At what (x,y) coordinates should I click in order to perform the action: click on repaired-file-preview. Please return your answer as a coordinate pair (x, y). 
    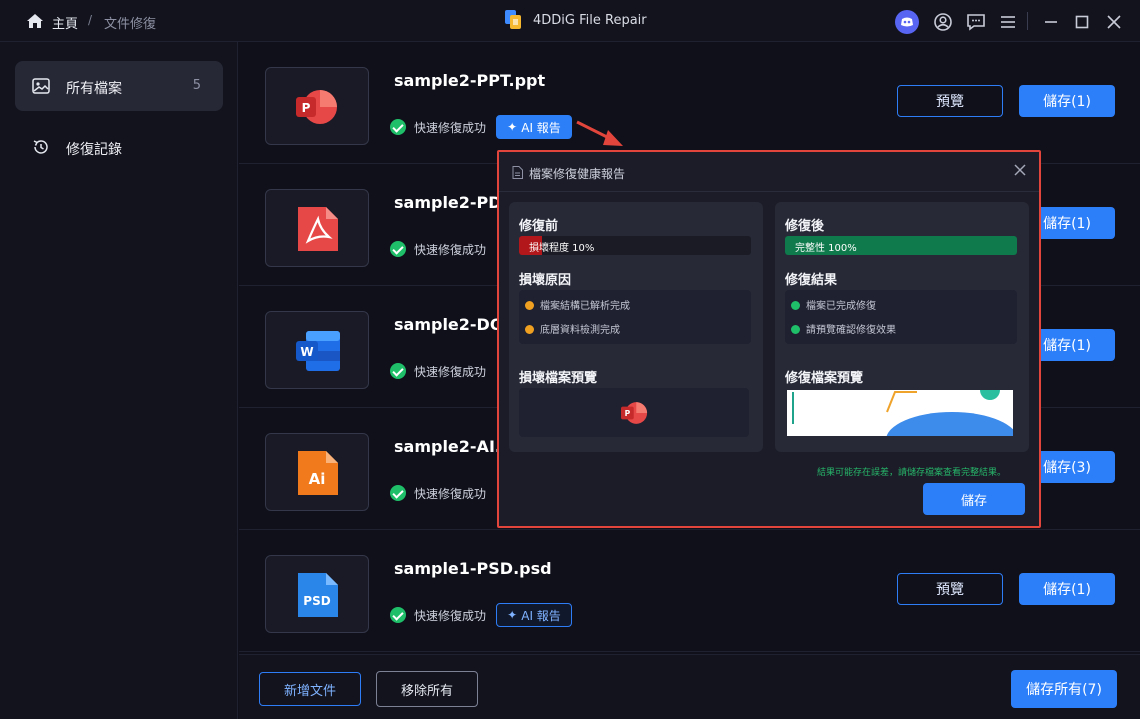
    Looking at the image, I should click on (900, 413).